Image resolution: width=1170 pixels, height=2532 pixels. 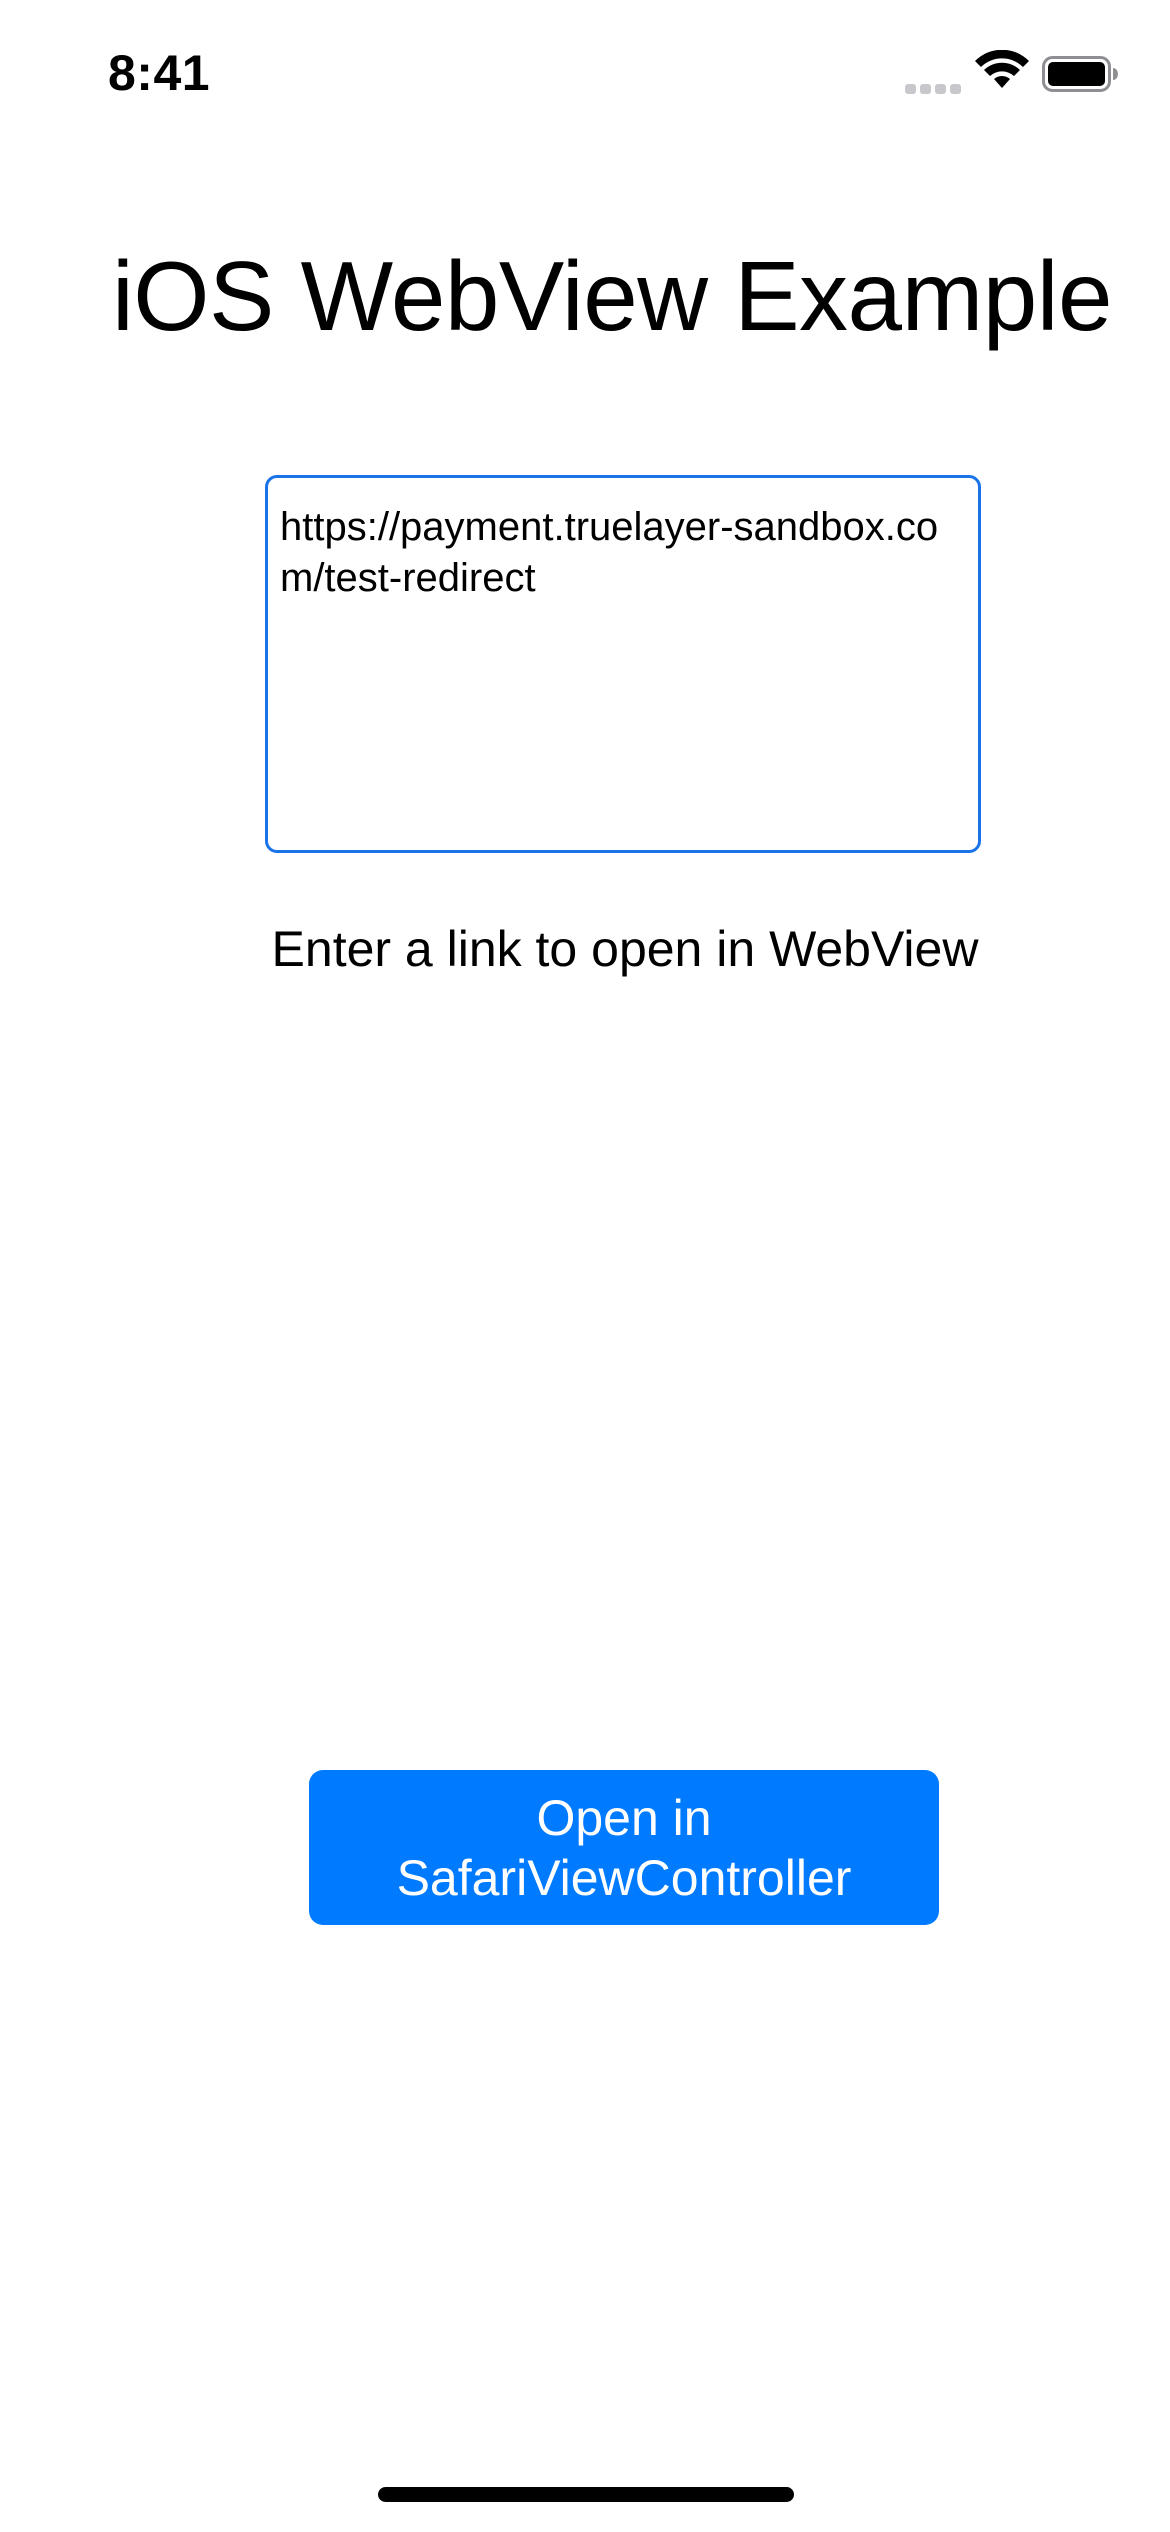 I want to click on status-time: 8:41, so click(x=159, y=73).